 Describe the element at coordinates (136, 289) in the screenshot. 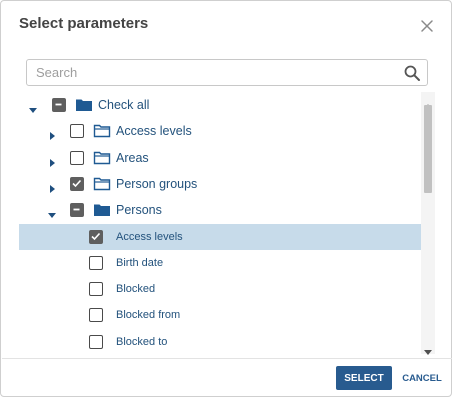

I see `tree-item-label: Blocked` at that location.